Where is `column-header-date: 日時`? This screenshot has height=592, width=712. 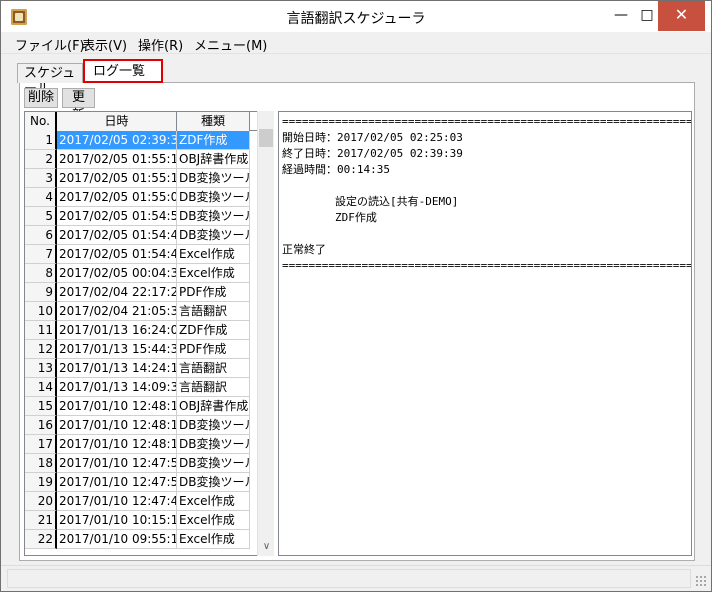
column-header-date: 日時 is located at coordinates (117, 121).